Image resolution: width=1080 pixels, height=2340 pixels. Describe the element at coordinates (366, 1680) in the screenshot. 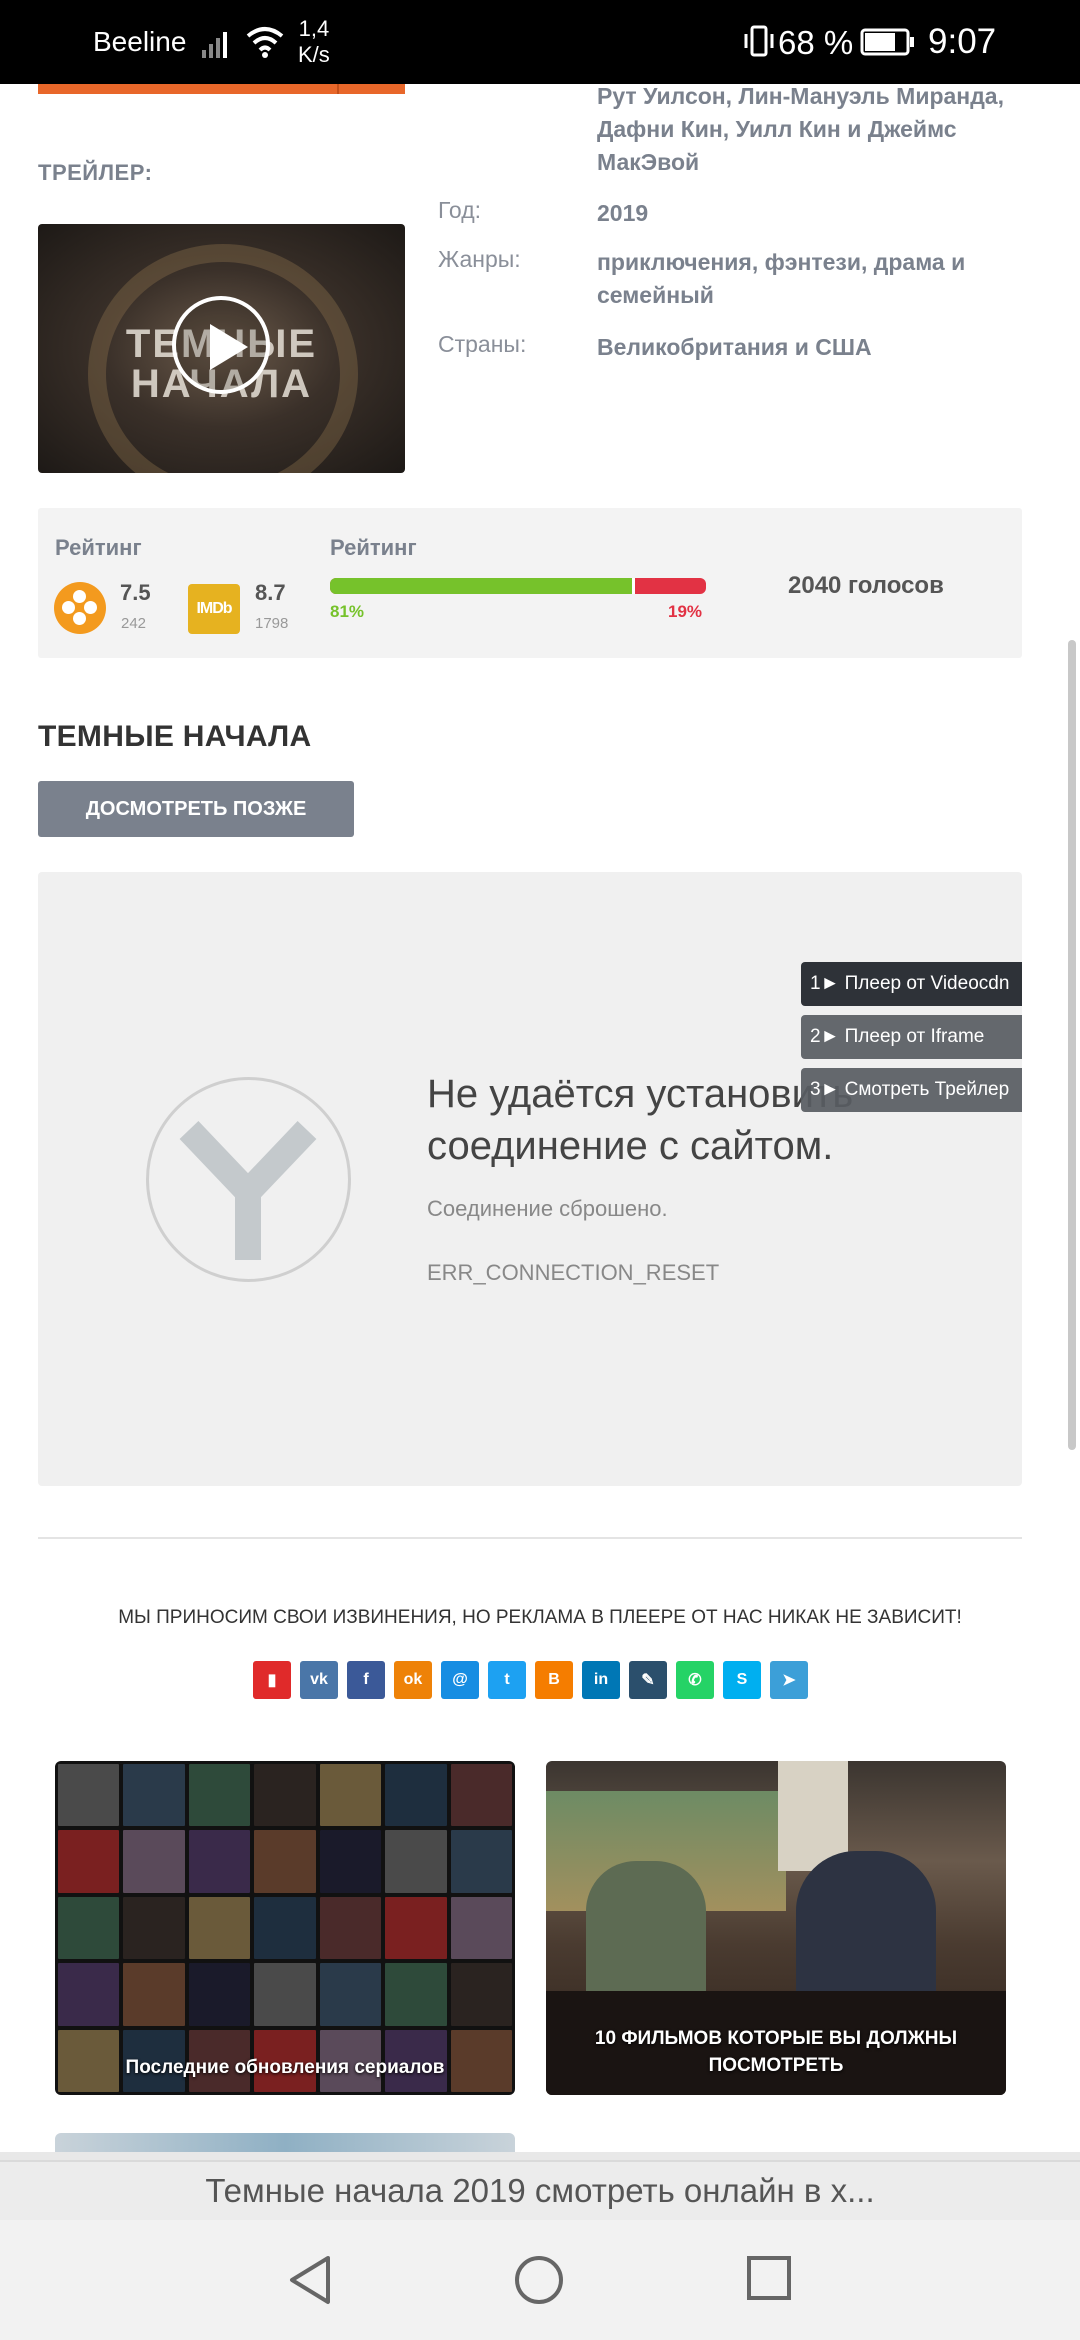

I see `facebook-icon: f` at that location.